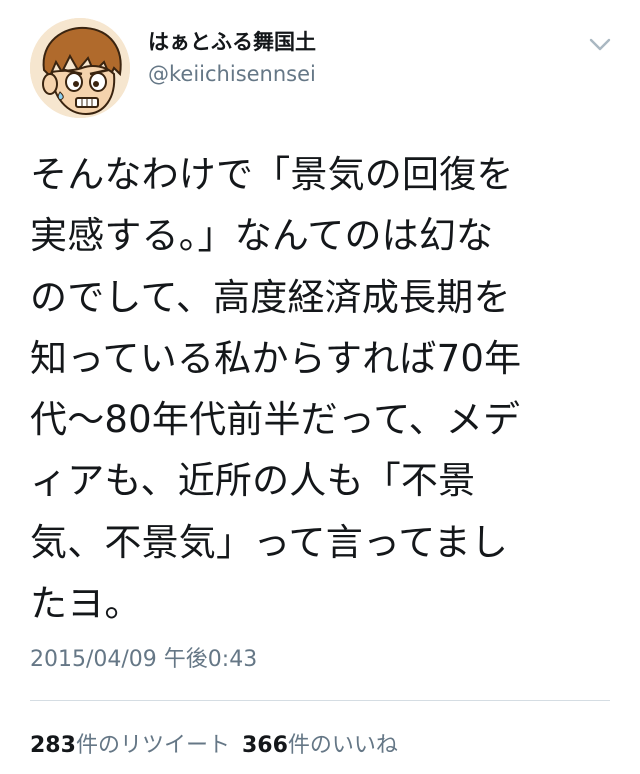  I want to click on avatar-illustration, so click(80, 68).